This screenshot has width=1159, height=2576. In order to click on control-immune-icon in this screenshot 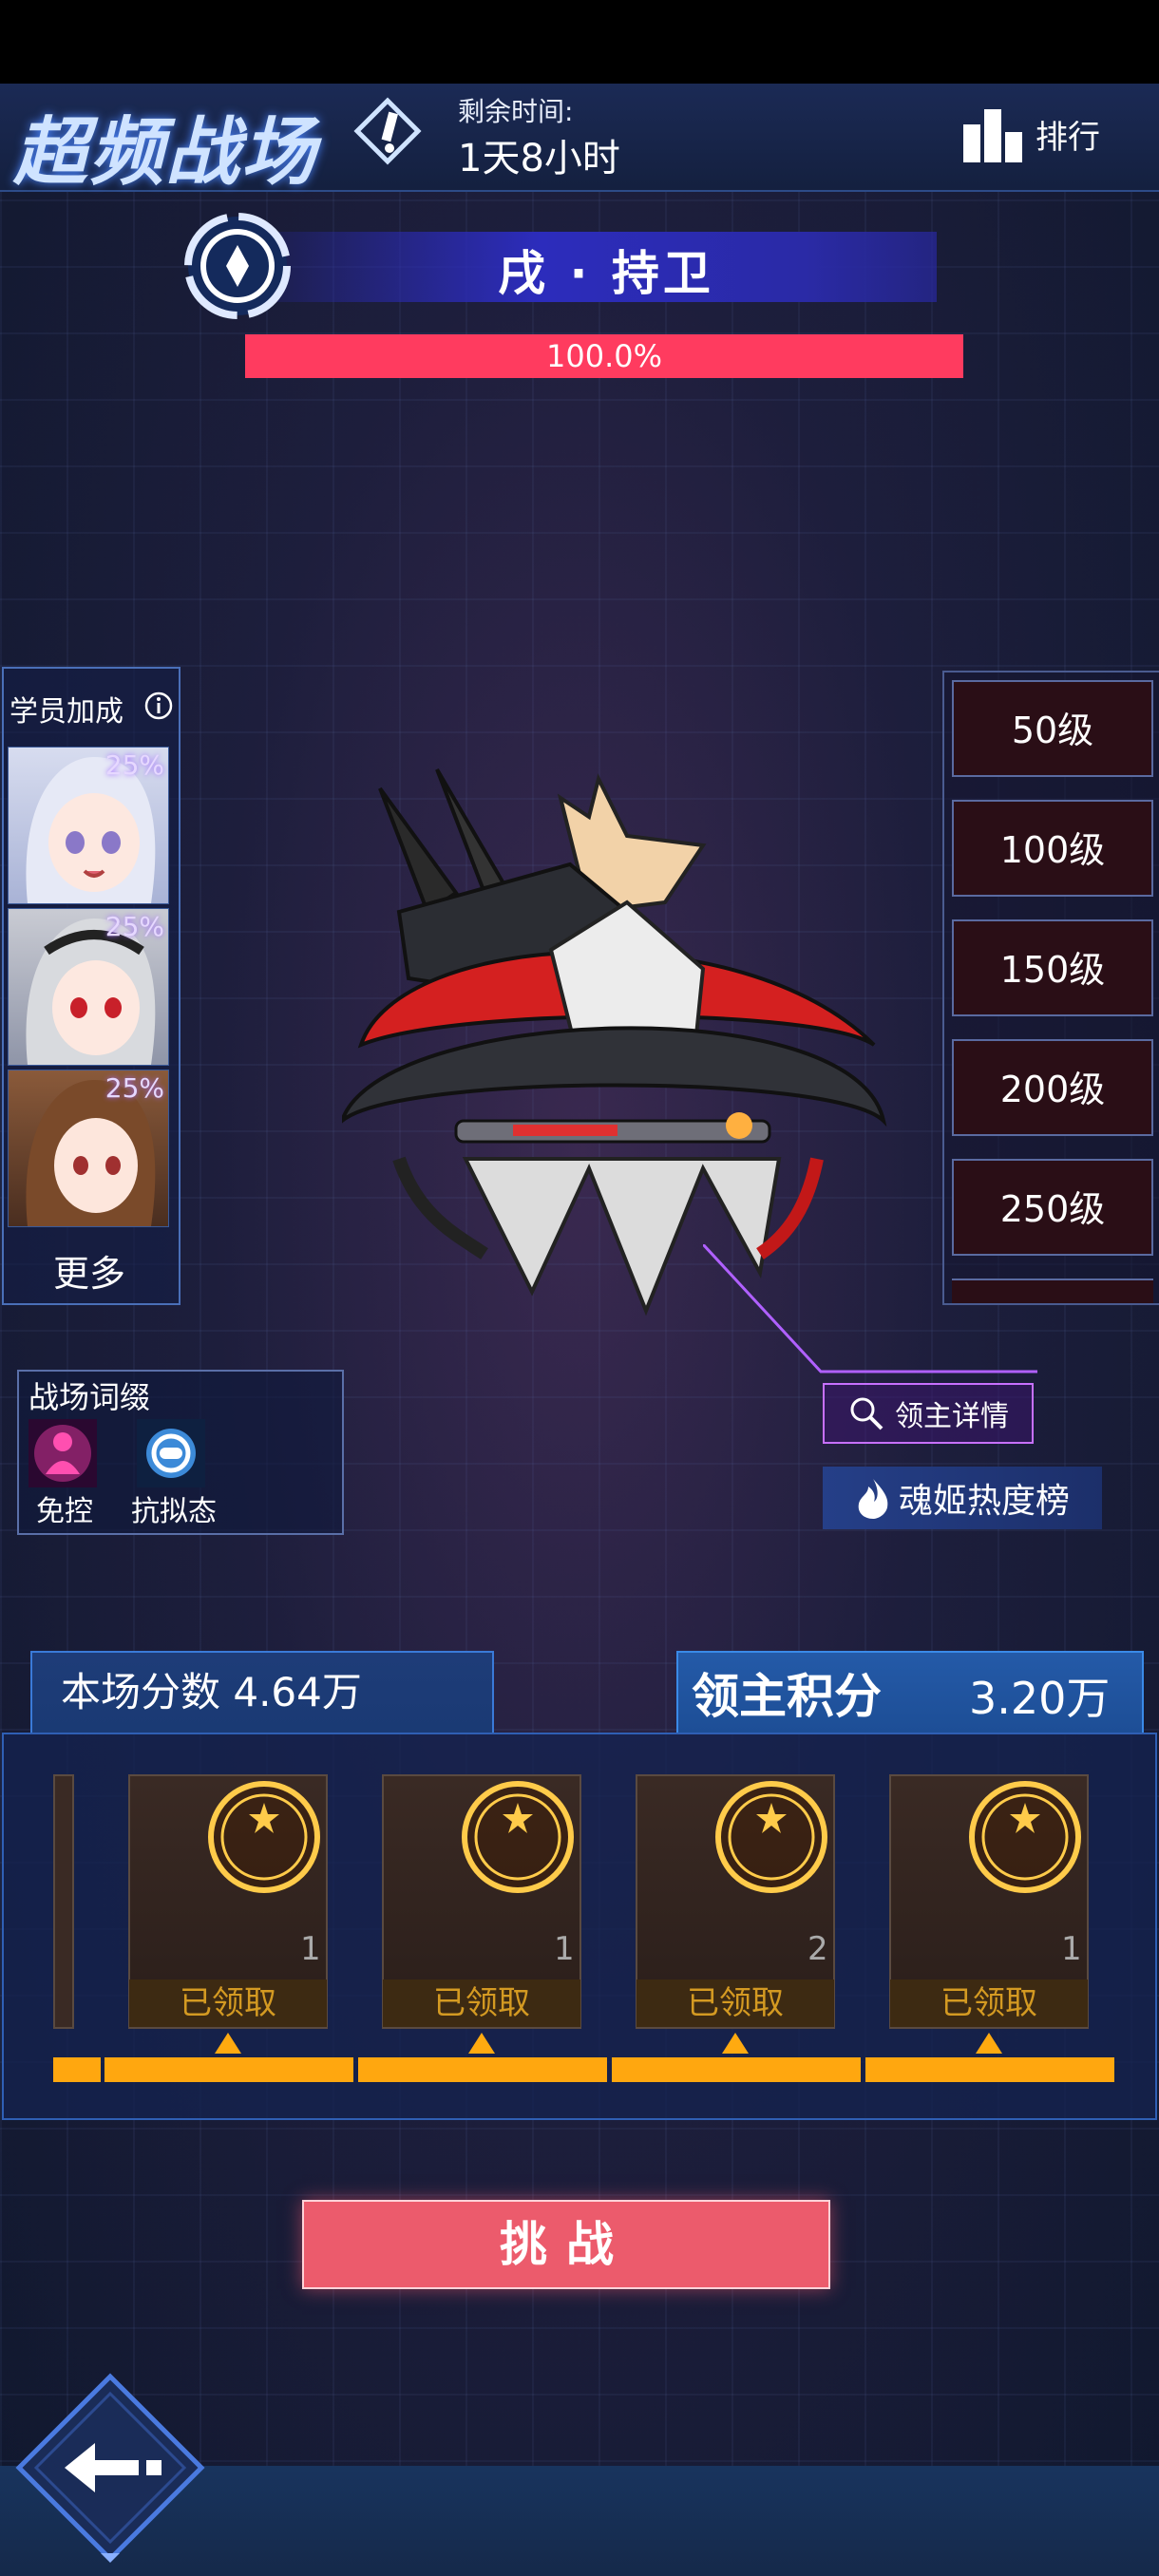, I will do `click(62, 1453)`.